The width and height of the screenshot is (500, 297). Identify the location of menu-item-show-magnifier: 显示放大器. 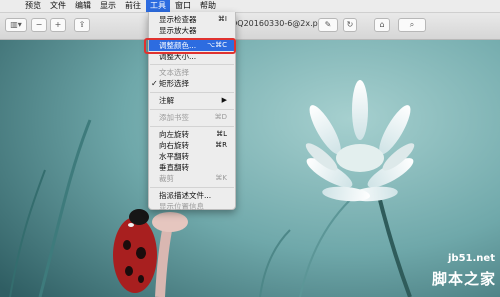
(192, 30).